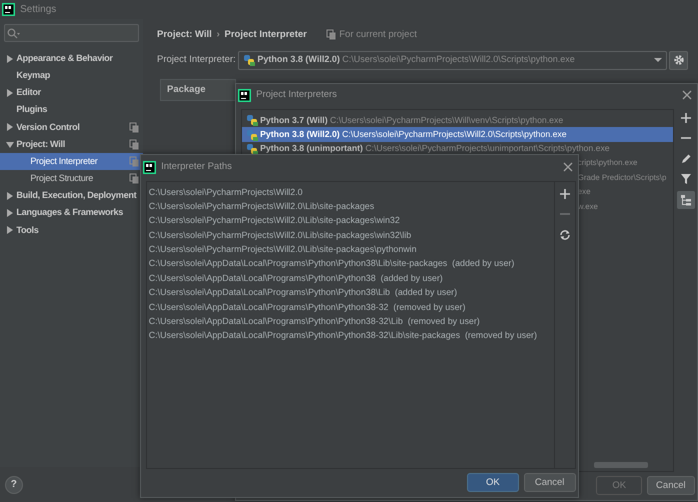 This screenshot has width=698, height=502. What do you see at coordinates (350, 249) in the screenshot?
I see `path-row: C:\Users\solei\PycharmProjects\Will2.0\Lib\site-packages\pythonwin` at bounding box center [350, 249].